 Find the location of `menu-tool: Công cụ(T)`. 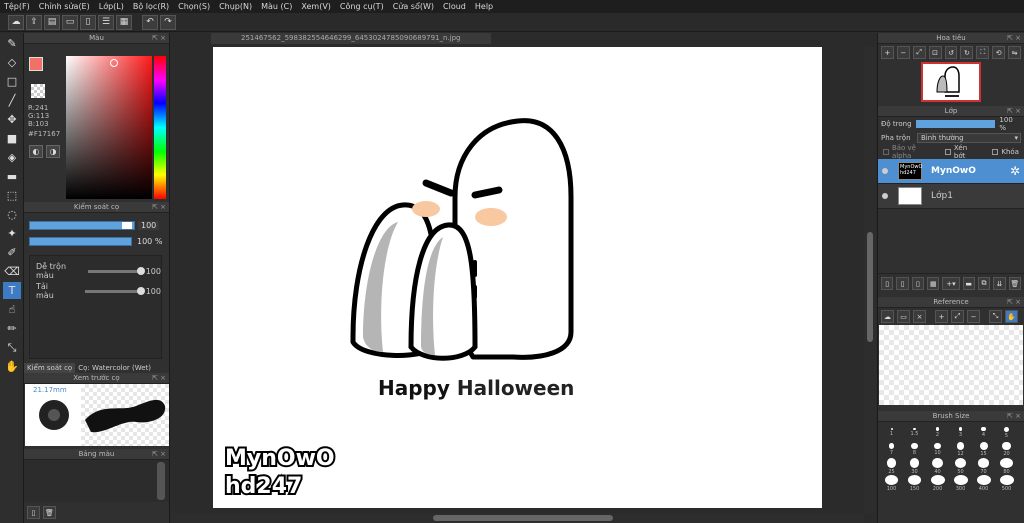

menu-tool: Công cụ(T) is located at coordinates (362, 6).